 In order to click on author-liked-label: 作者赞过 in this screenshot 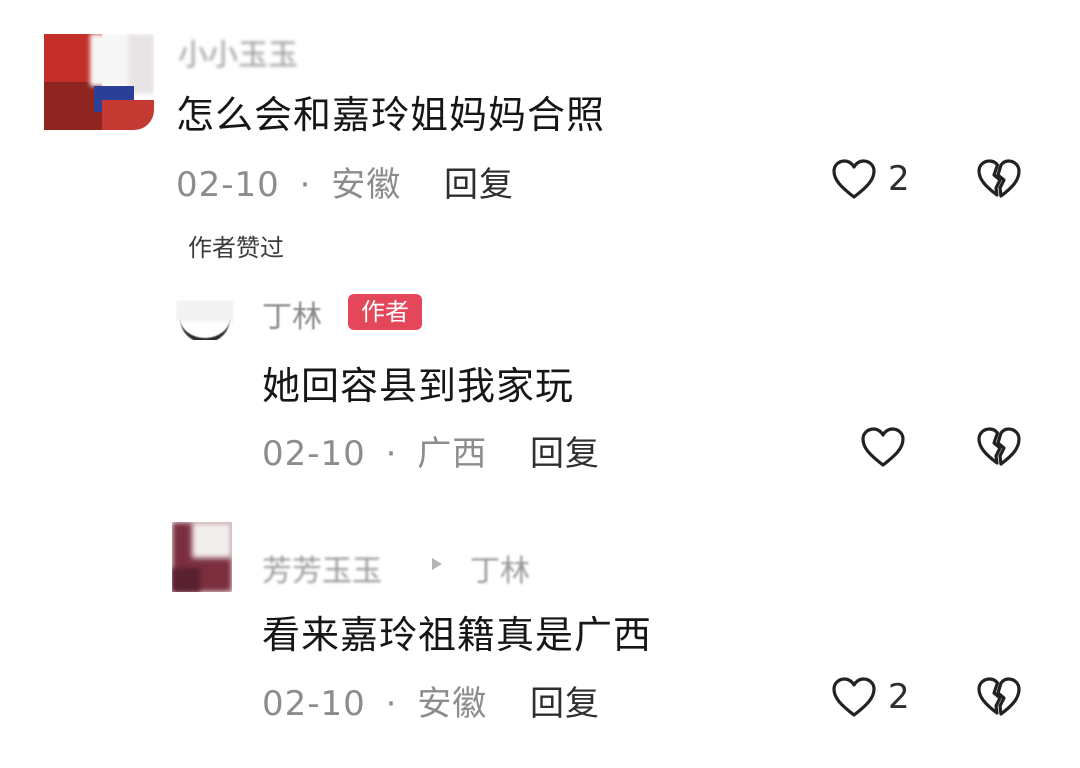, I will do `click(236, 248)`.